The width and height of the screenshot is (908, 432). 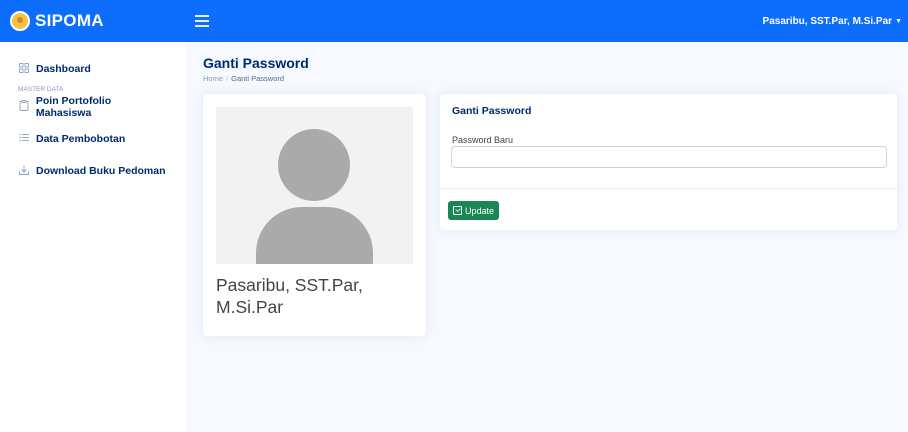 I want to click on card-title: Ganti Password, so click(x=492, y=111).